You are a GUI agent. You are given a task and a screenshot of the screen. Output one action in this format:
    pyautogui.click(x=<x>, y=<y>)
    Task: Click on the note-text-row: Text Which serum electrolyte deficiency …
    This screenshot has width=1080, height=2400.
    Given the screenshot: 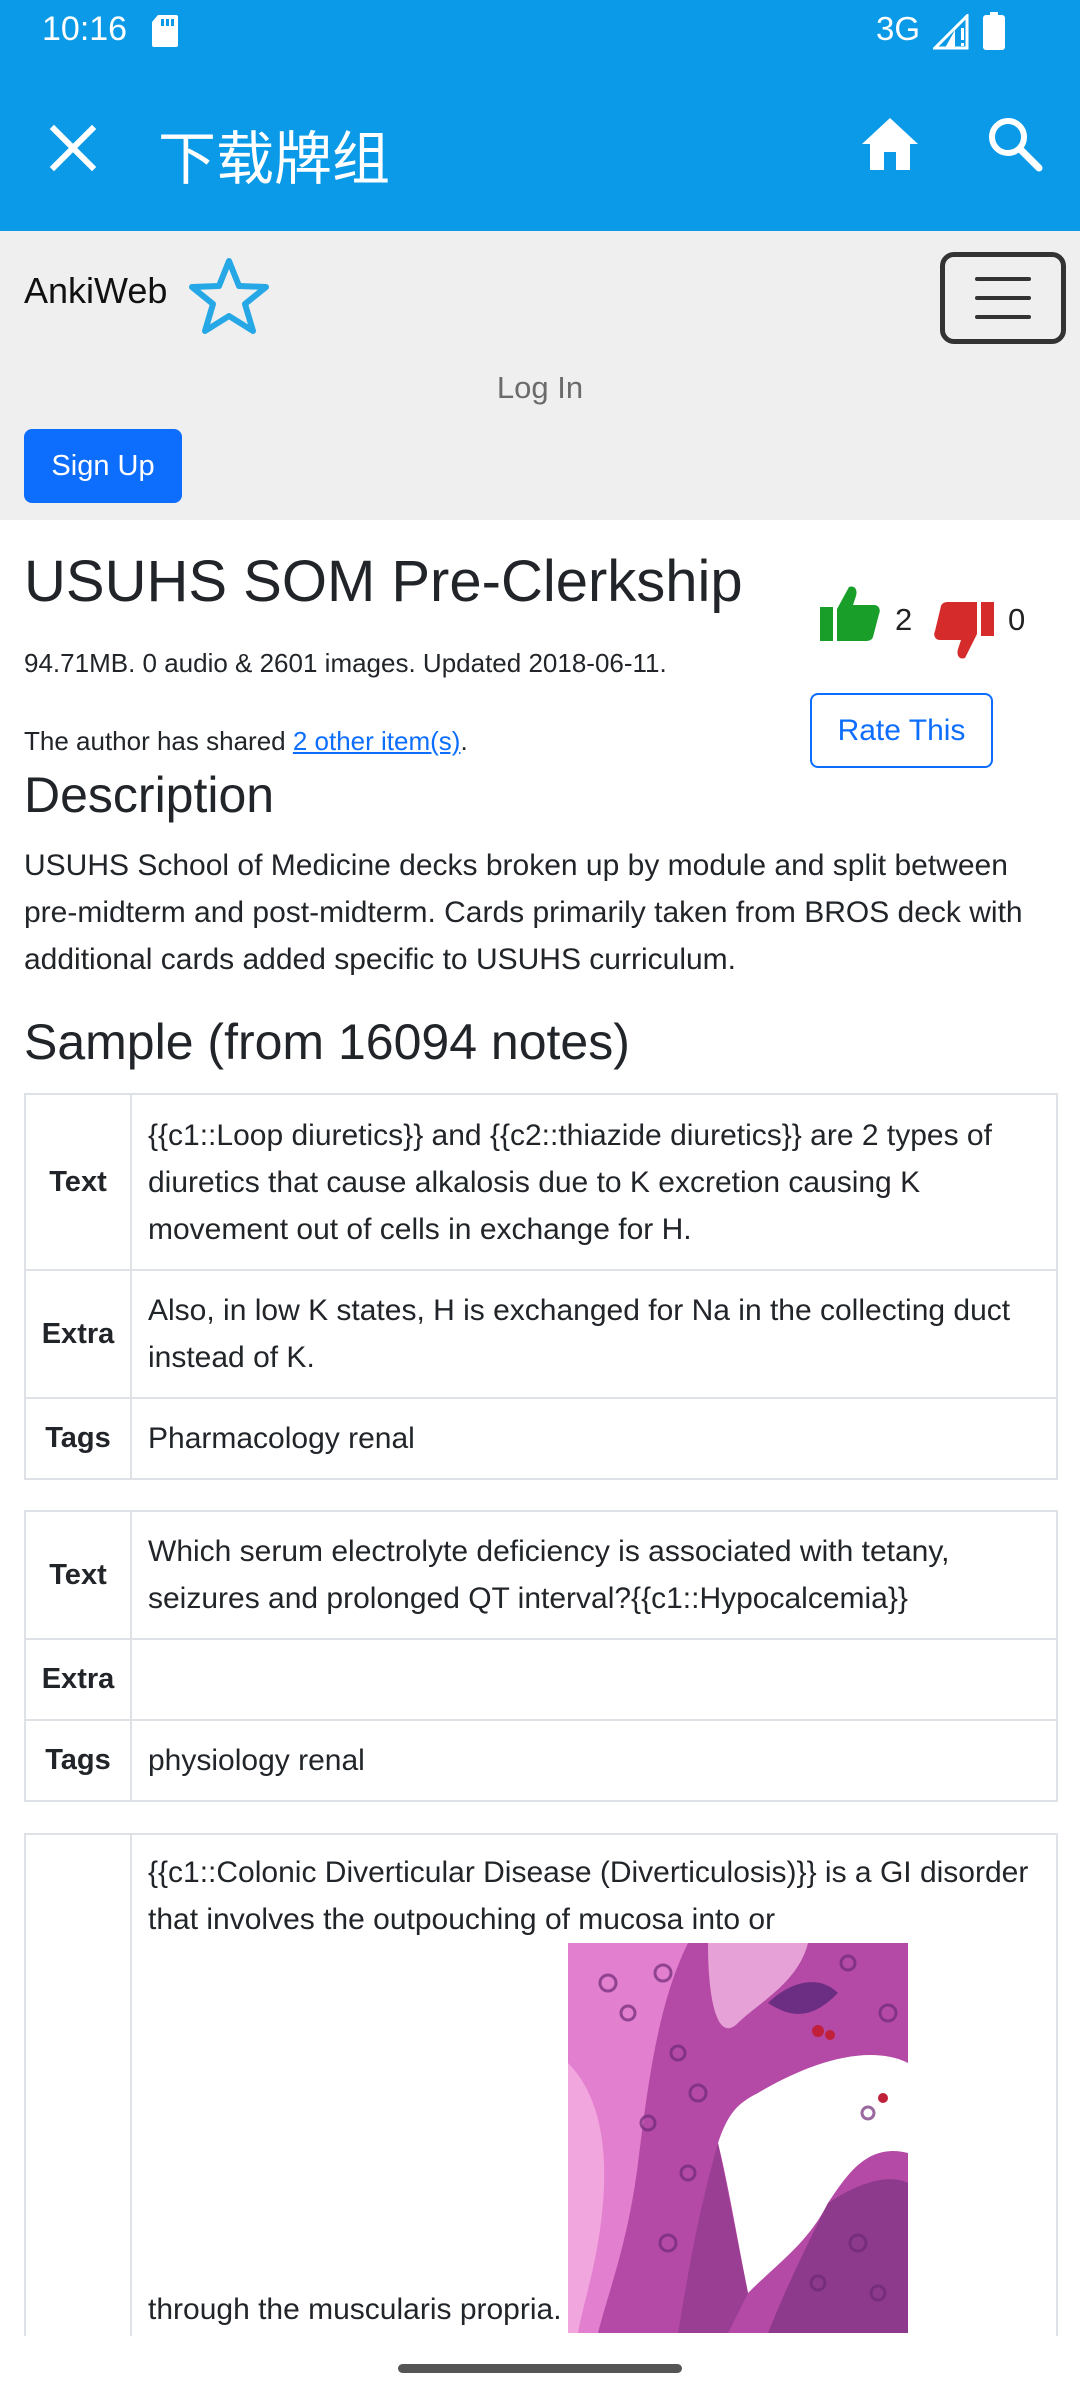 What is the action you would take?
    pyautogui.click(x=541, y=1575)
    